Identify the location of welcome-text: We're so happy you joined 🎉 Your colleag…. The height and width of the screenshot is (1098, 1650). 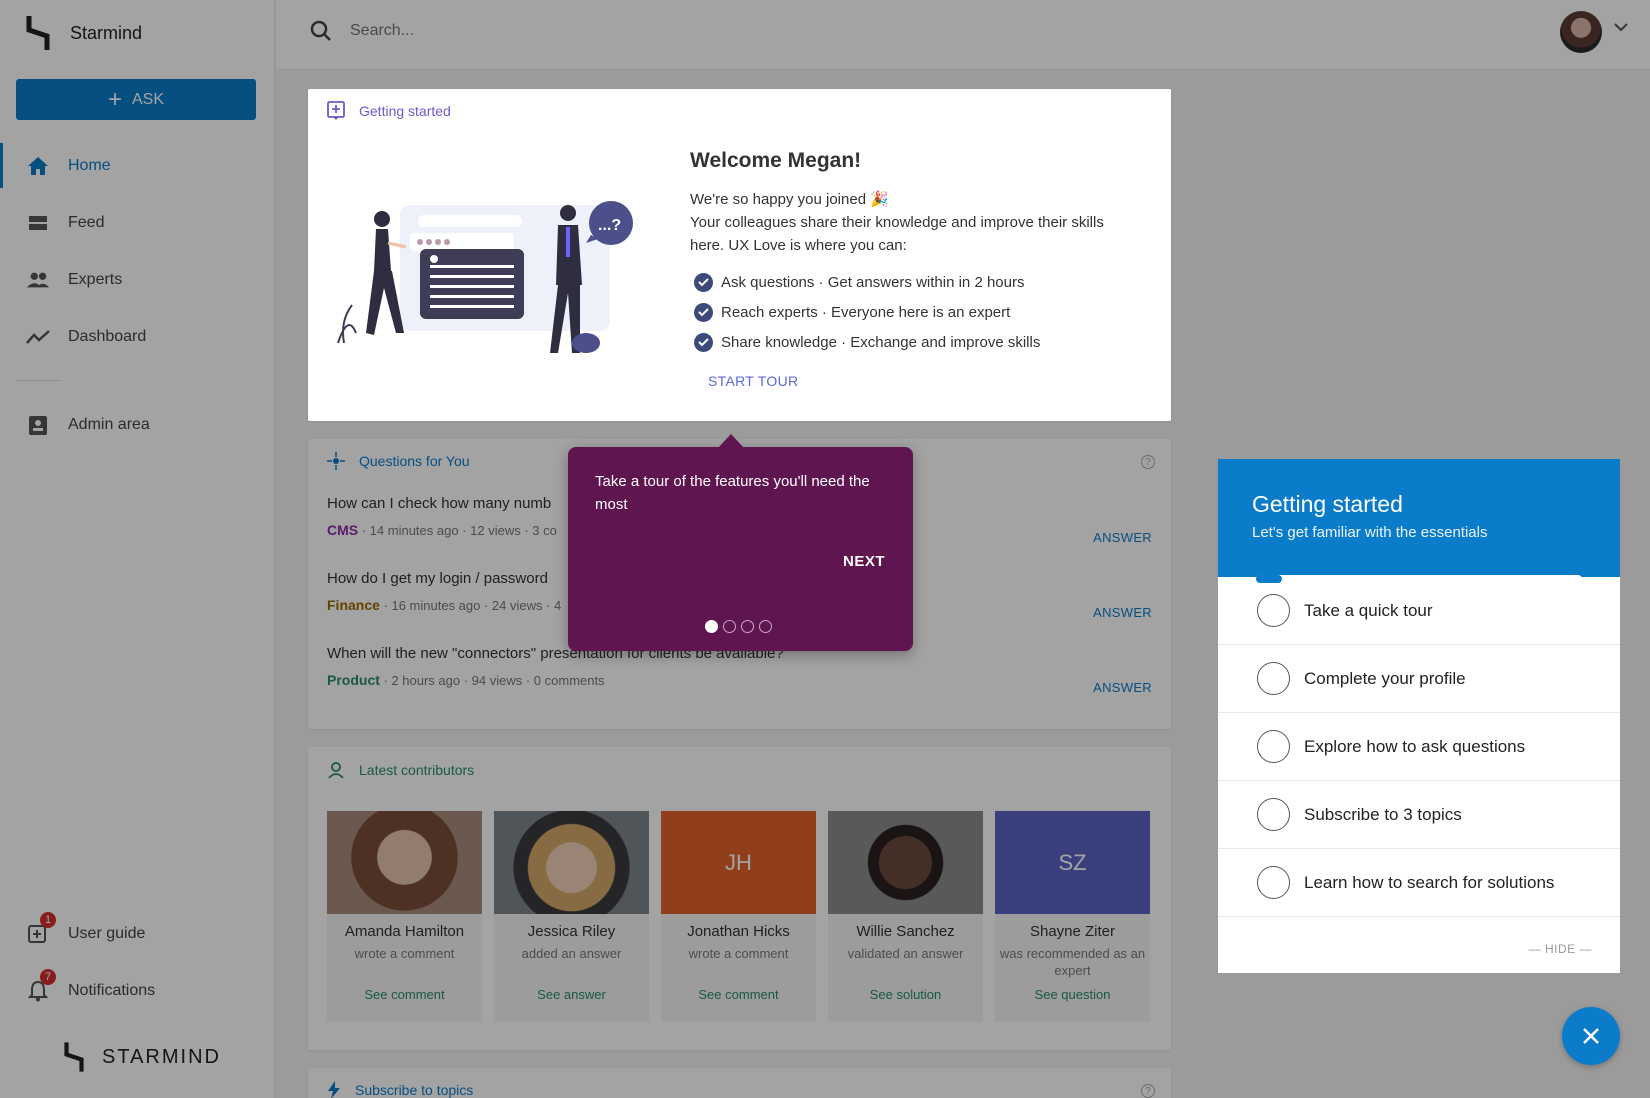
(905, 222).